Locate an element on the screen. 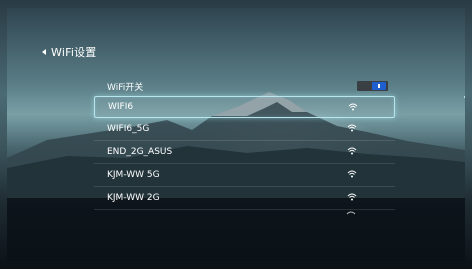 This screenshot has width=472, height=269. network-item-kjm-ww-5g: KJM-WW 5G is located at coordinates (244, 175).